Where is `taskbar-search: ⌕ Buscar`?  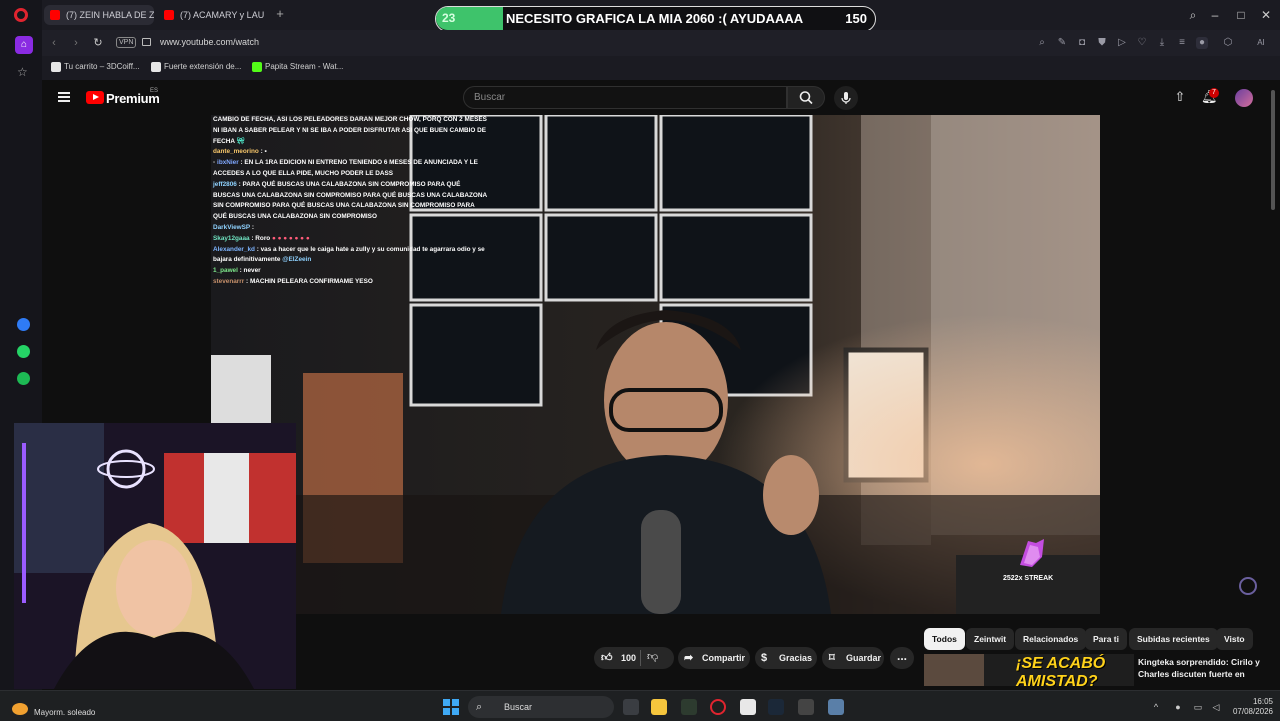
taskbar-search: ⌕ Buscar is located at coordinates (541, 707).